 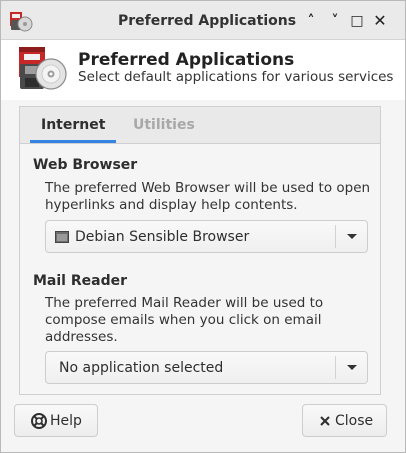 I want to click on window-title: Preferred Applications, so click(x=207, y=21).